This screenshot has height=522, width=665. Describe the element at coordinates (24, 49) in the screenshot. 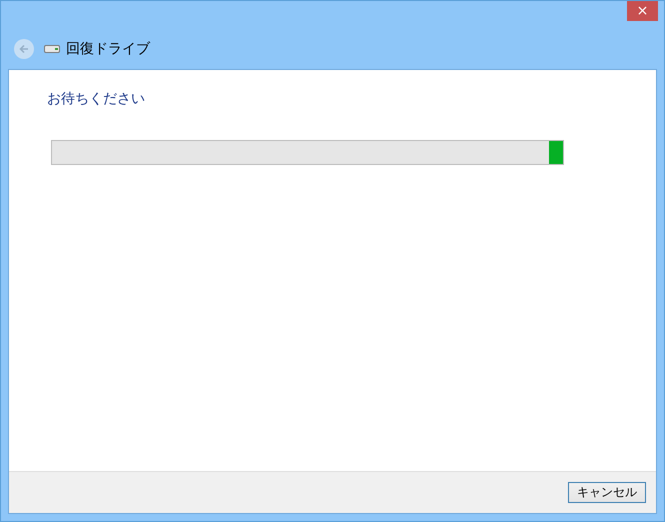

I see `back-arrow-icon` at that location.